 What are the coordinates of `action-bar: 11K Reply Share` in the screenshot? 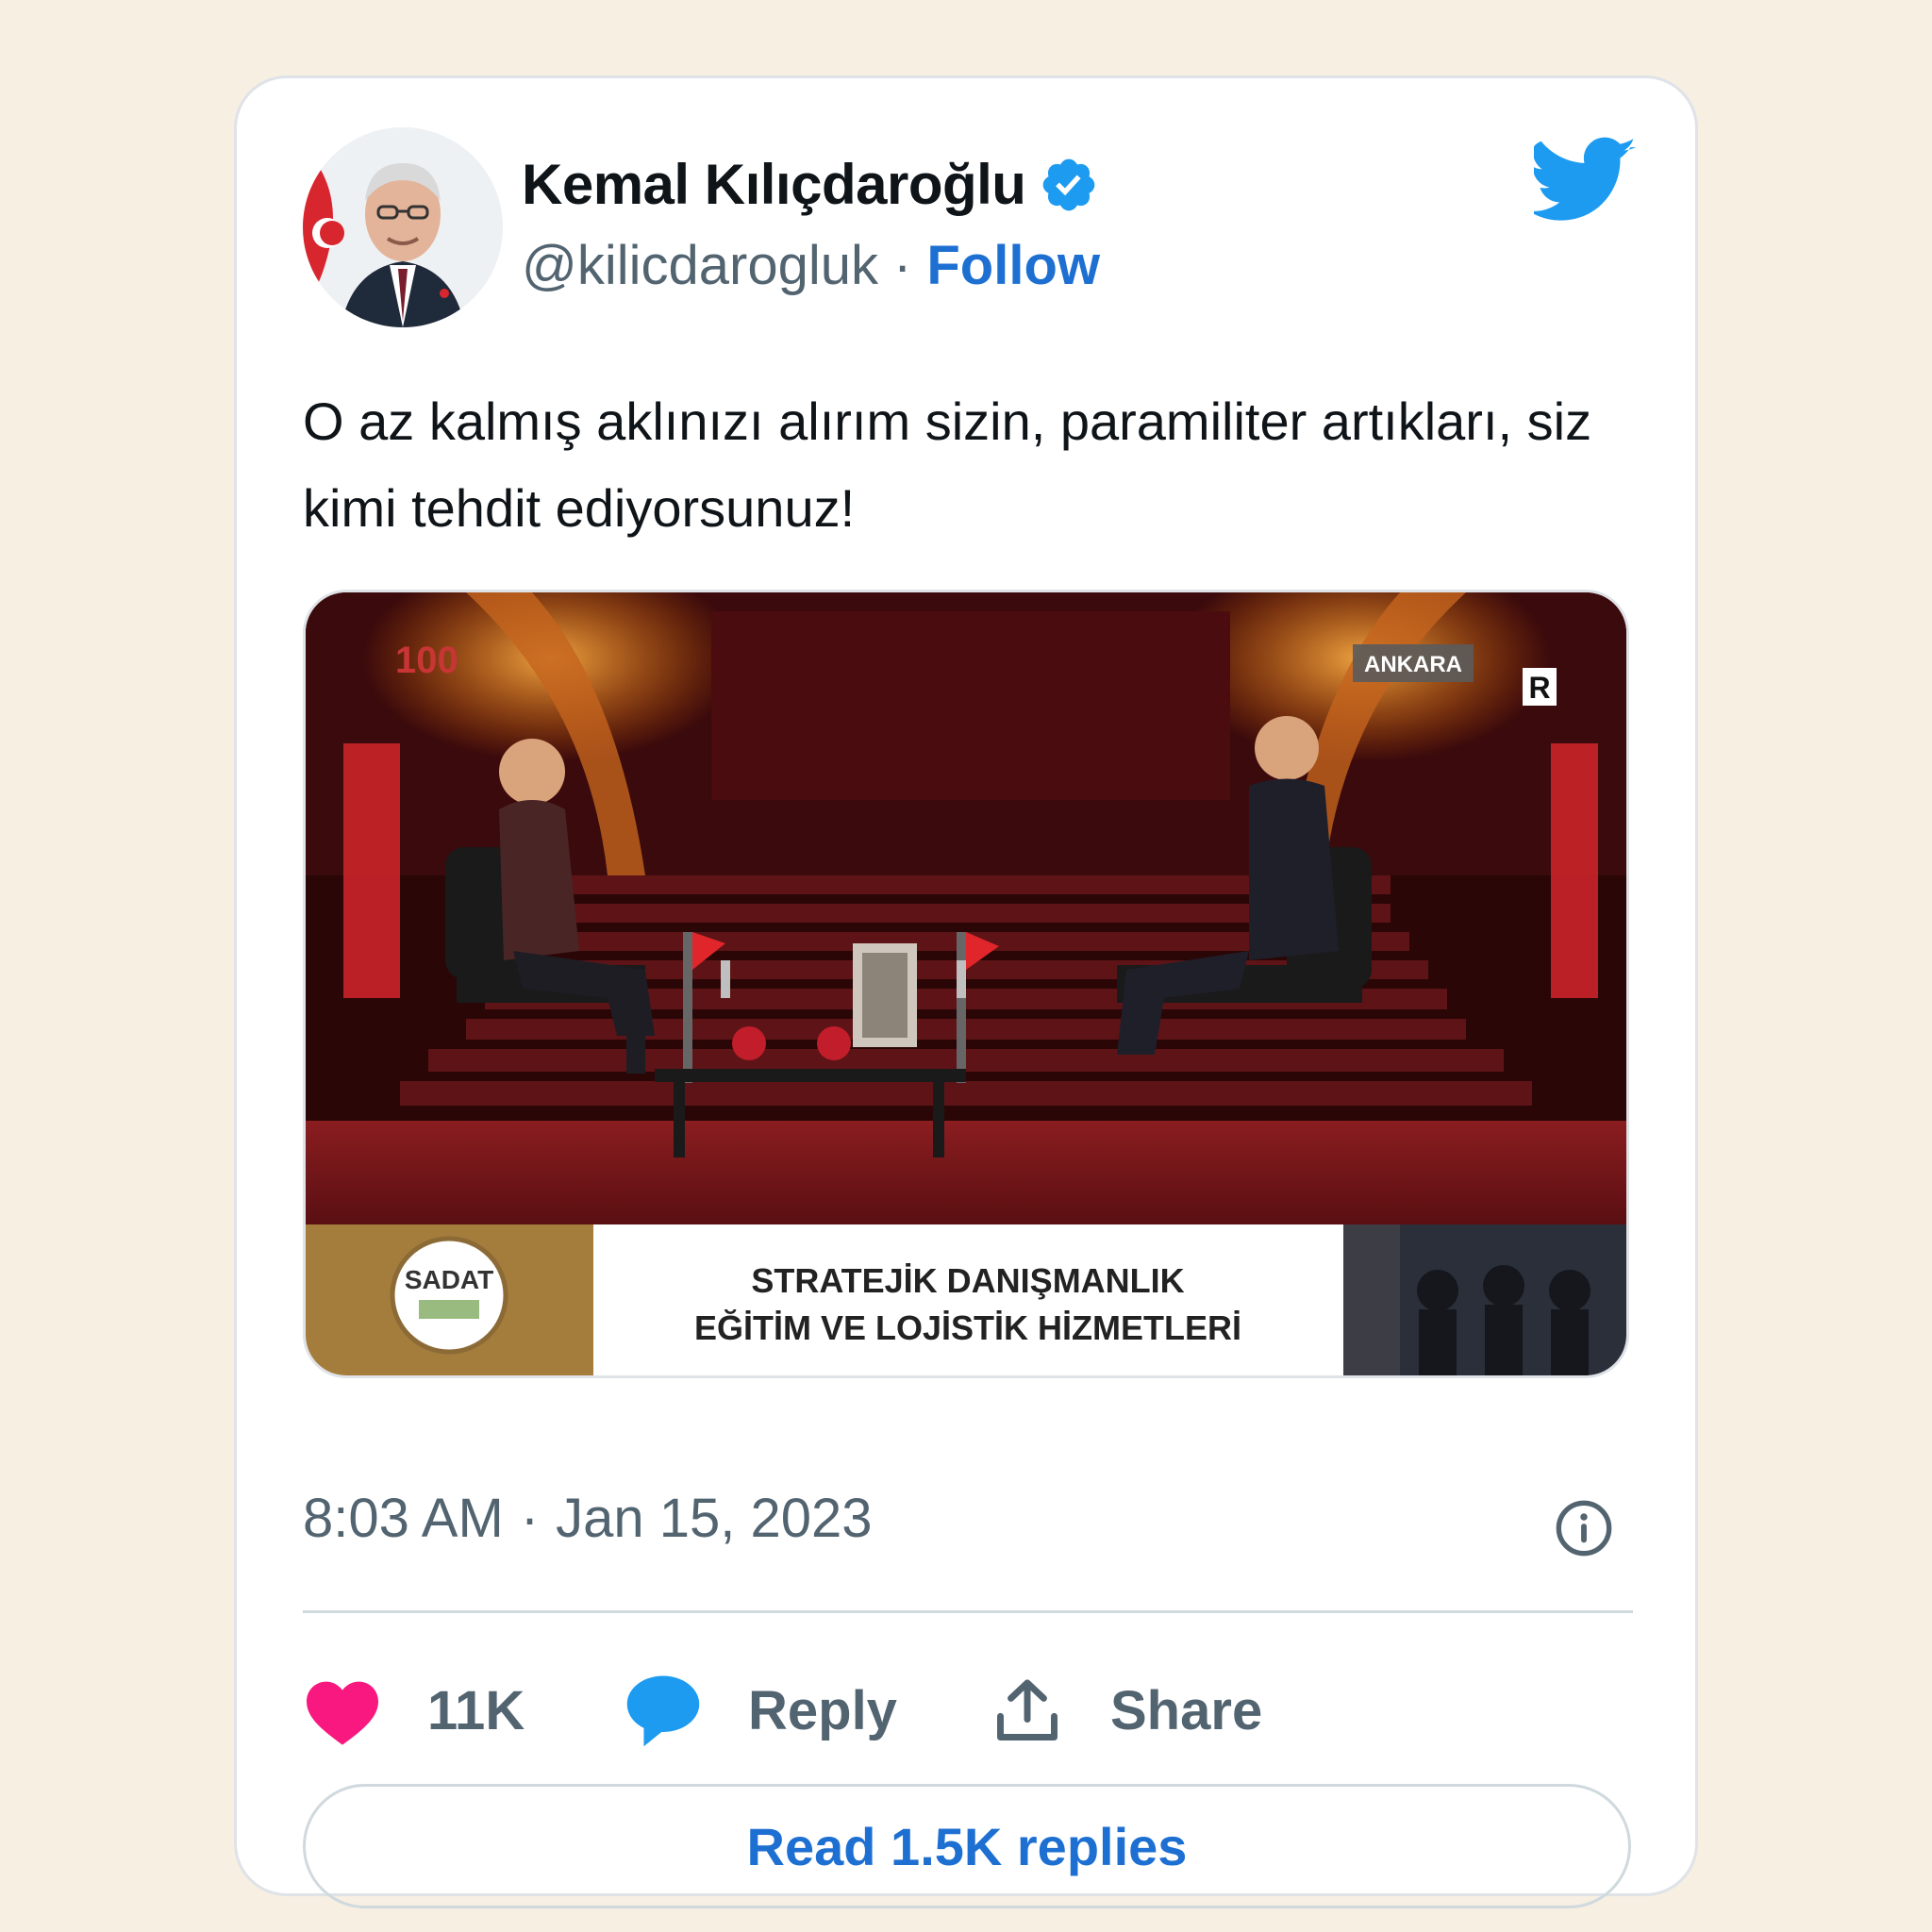 It's located at (968, 1710).